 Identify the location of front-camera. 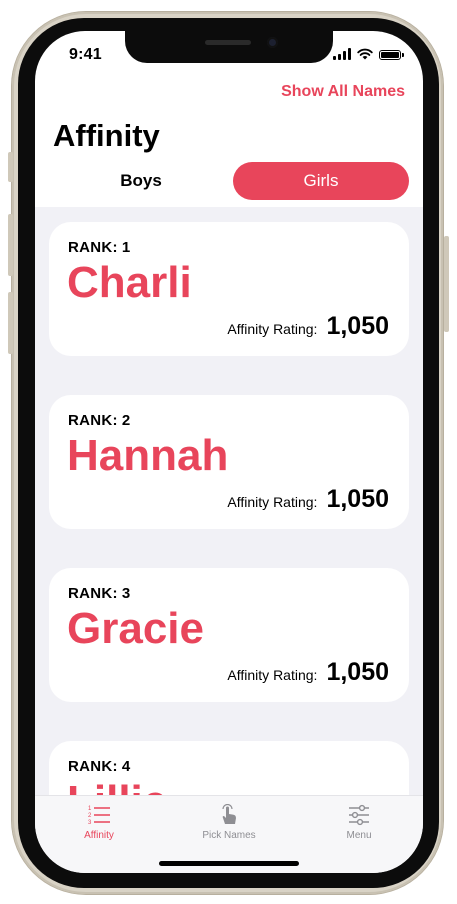
(272, 42).